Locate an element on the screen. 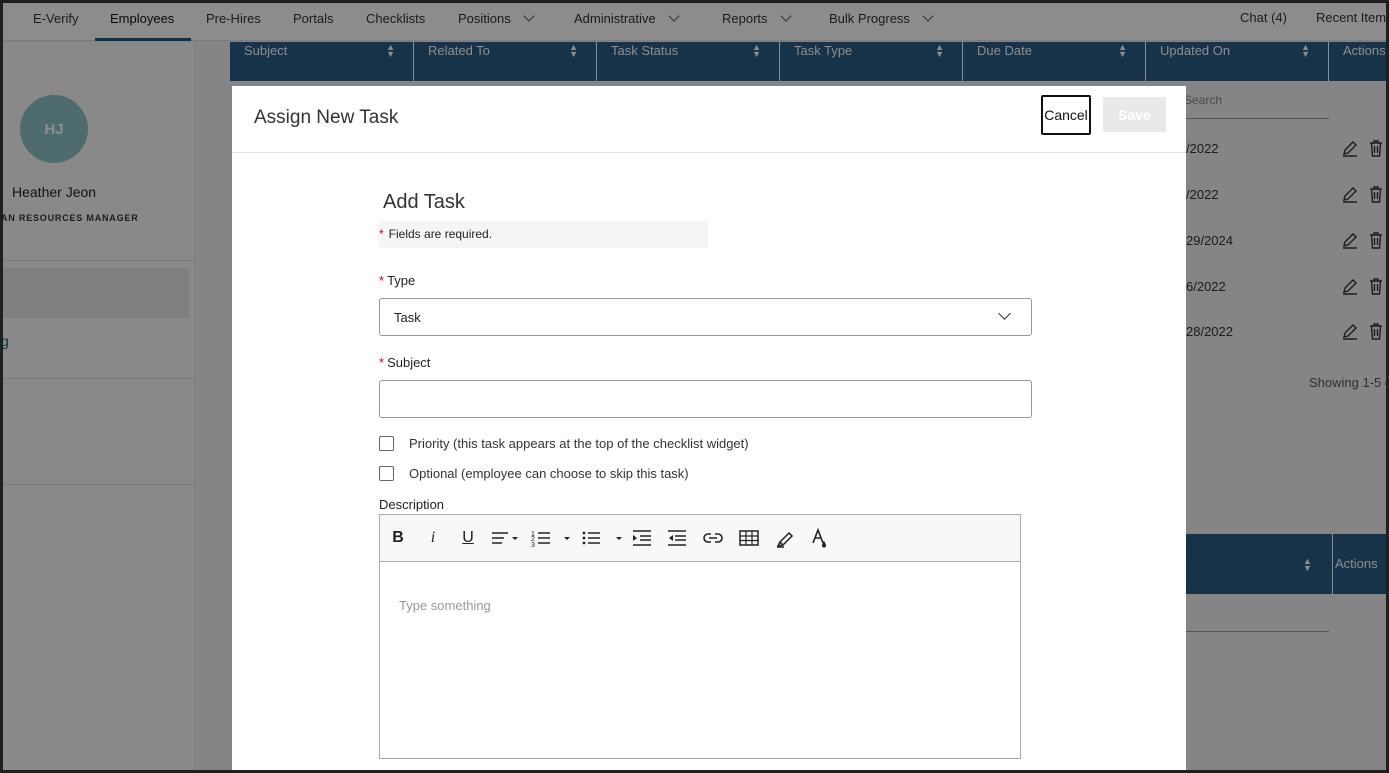  outdent-icon is located at coordinates (677, 538).